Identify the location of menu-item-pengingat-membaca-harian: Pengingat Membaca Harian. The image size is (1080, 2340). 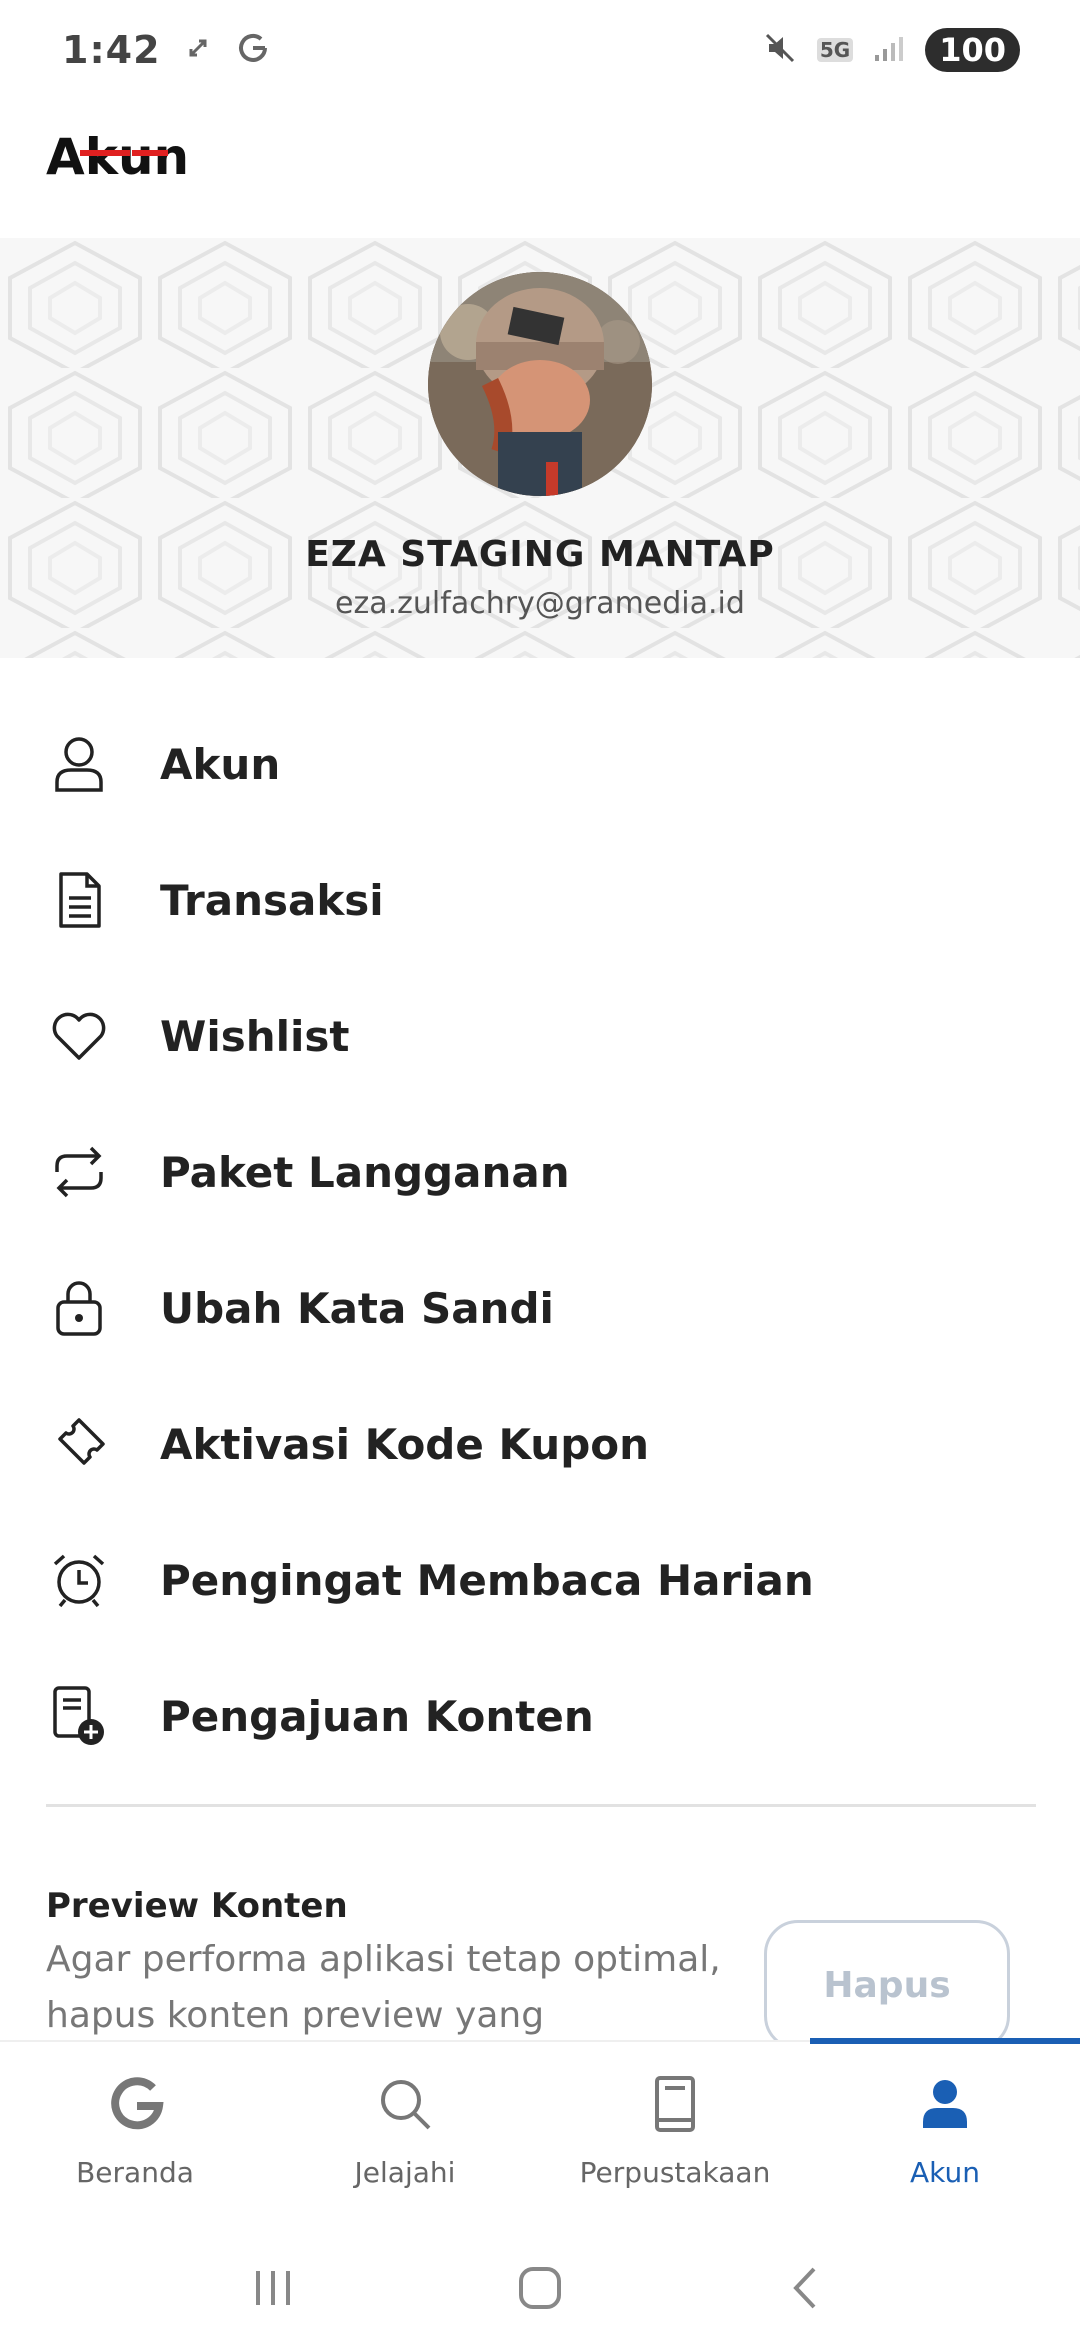
(540, 1580).